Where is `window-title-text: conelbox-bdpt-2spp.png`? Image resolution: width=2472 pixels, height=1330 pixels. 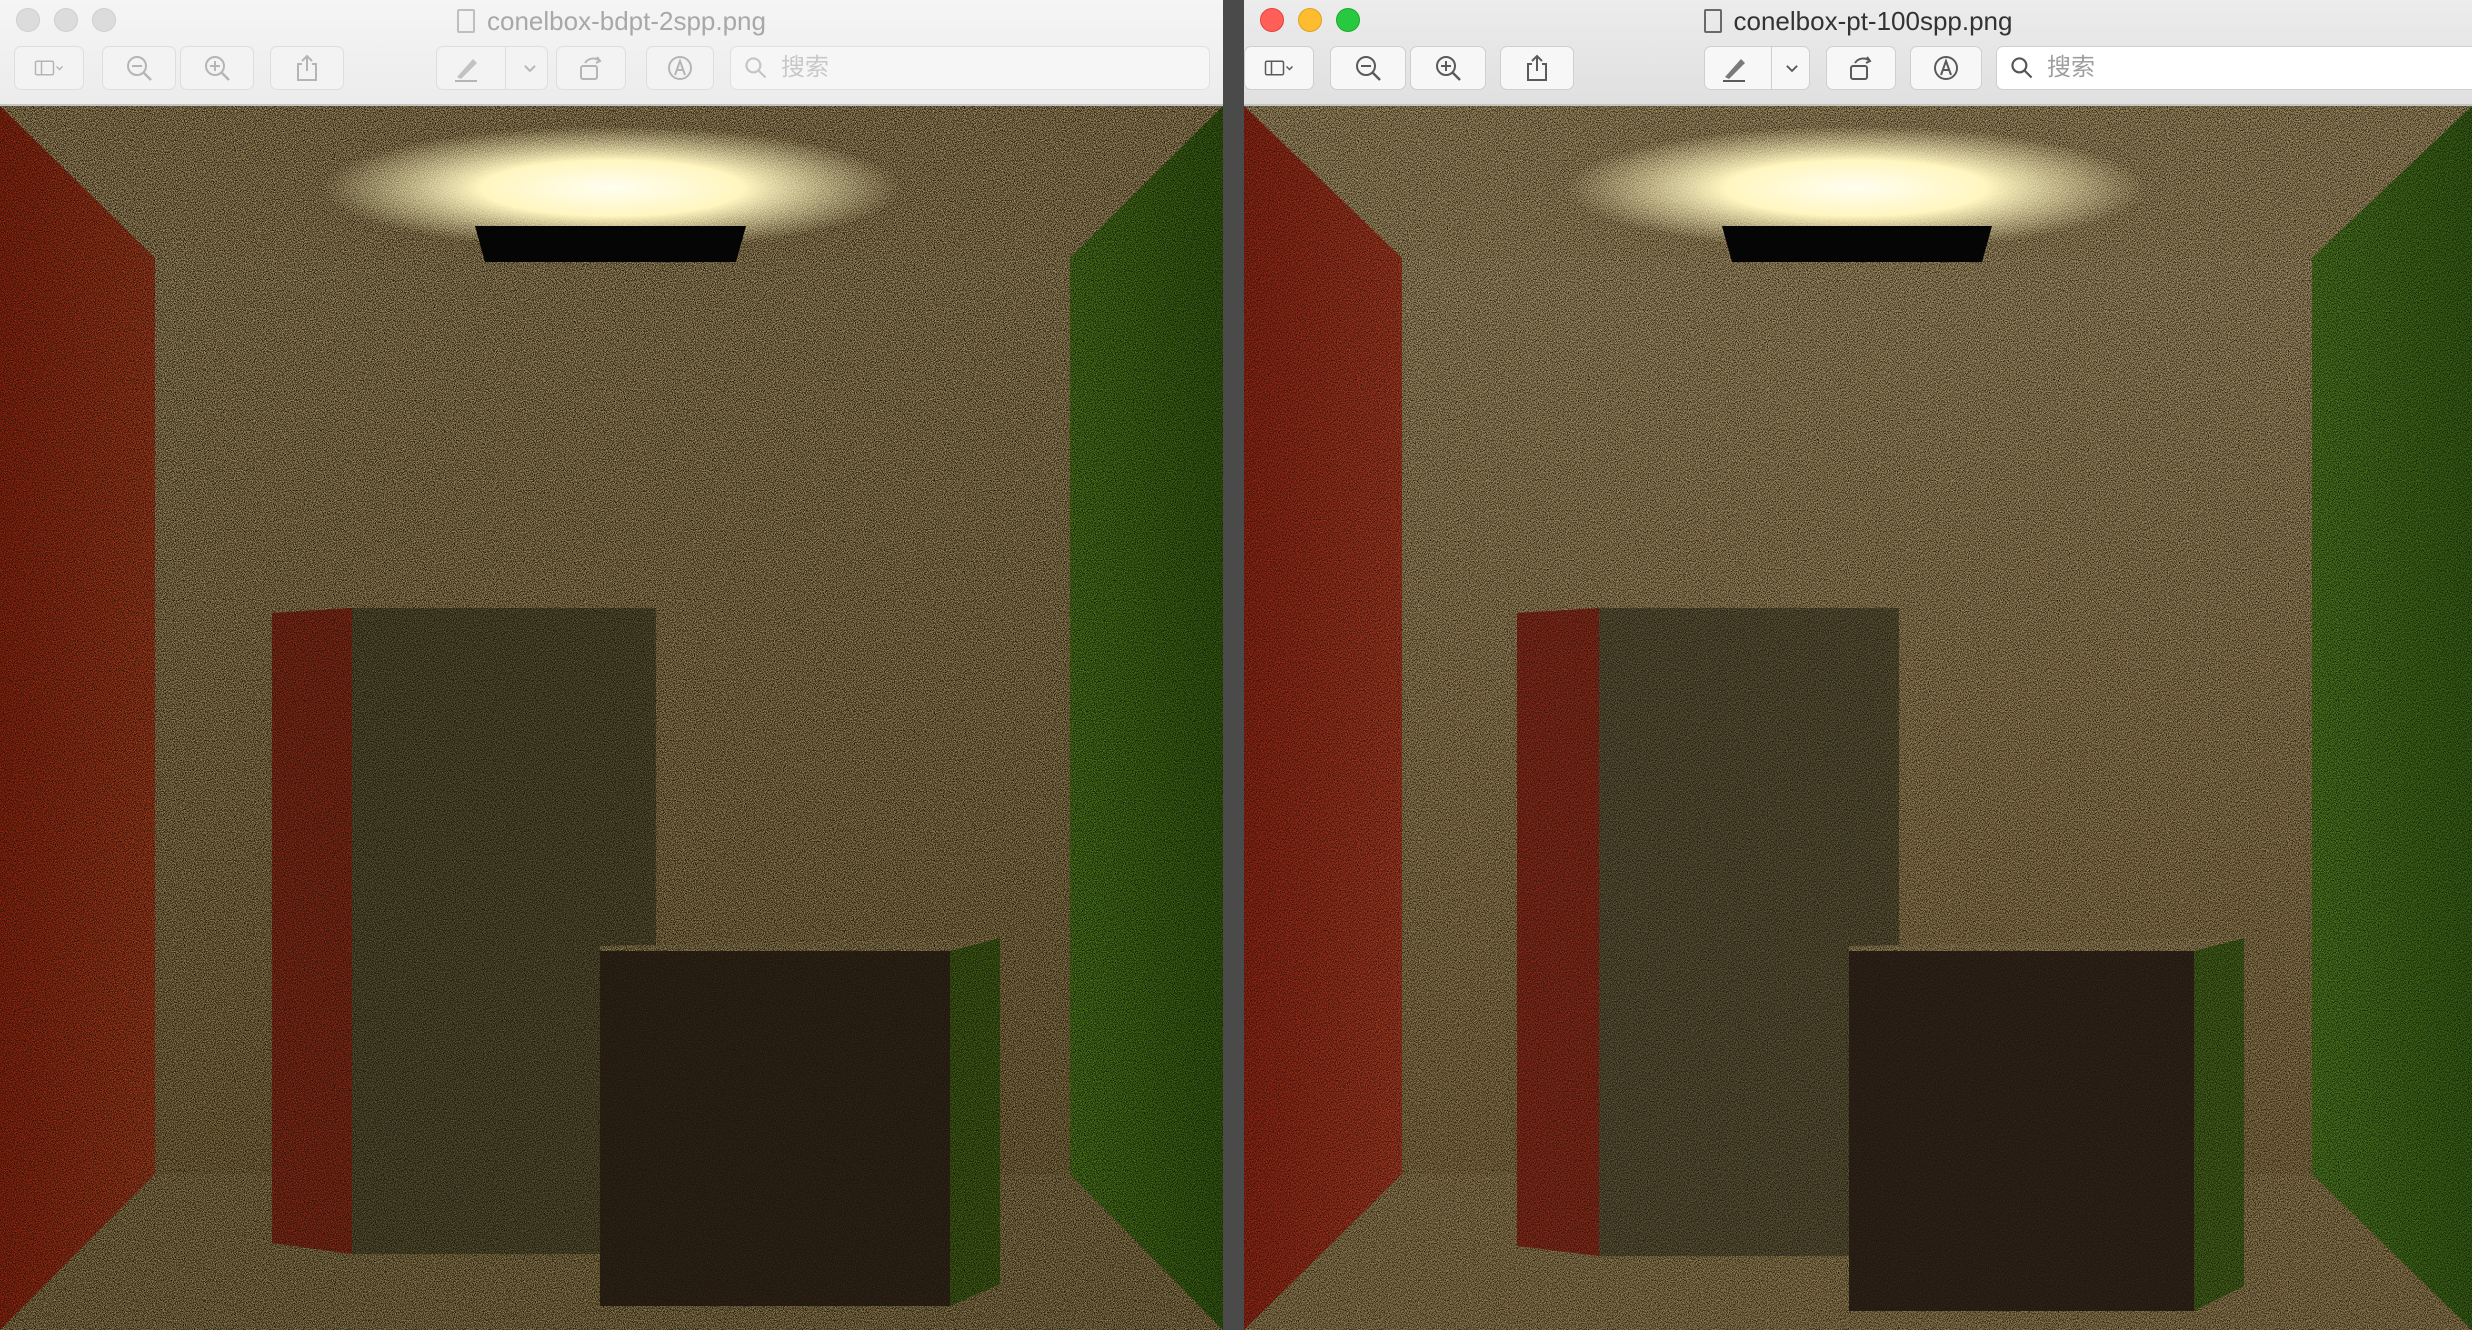 window-title-text: conelbox-bdpt-2spp.png is located at coordinates (626, 20).